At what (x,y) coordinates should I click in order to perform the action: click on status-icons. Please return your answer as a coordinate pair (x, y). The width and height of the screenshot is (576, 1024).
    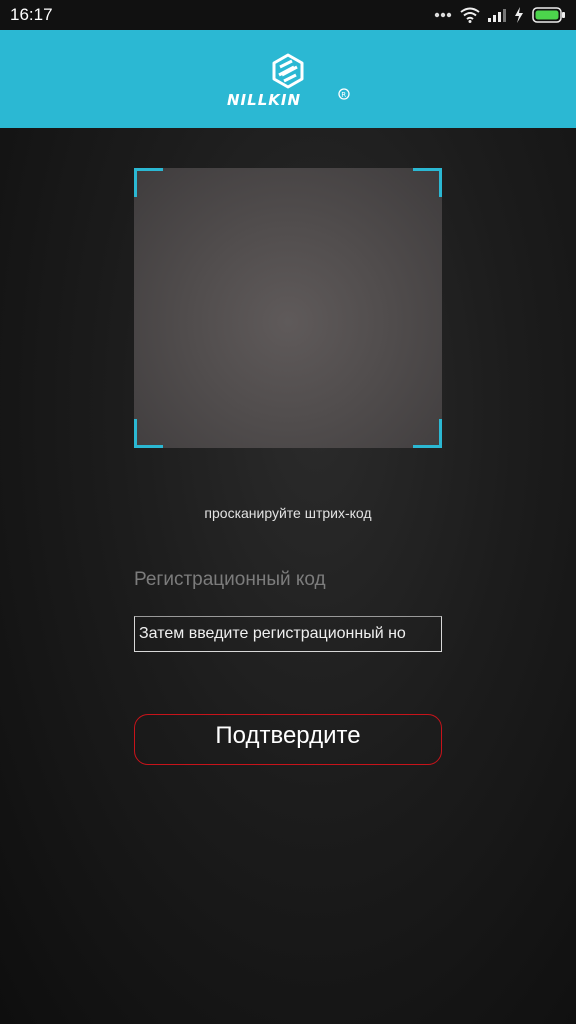
    Looking at the image, I should click on (500, 15).